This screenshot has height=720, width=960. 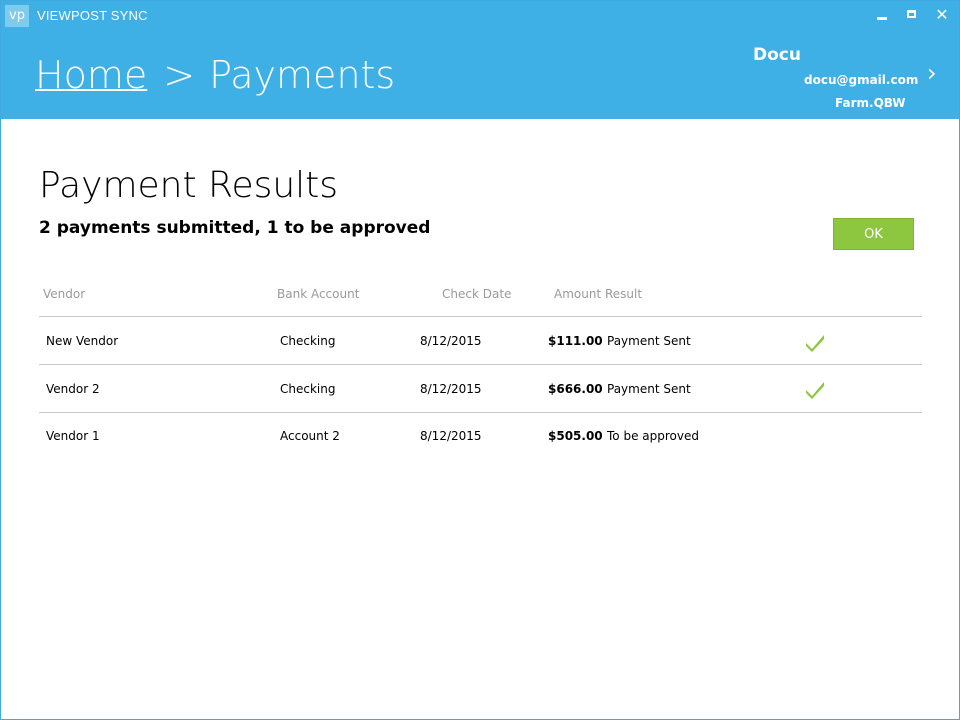 What do you see at coordinates (91, 75) in the screenshot?
I see `breadcrumb-home-link: Home` at bounding box center [91, 75].